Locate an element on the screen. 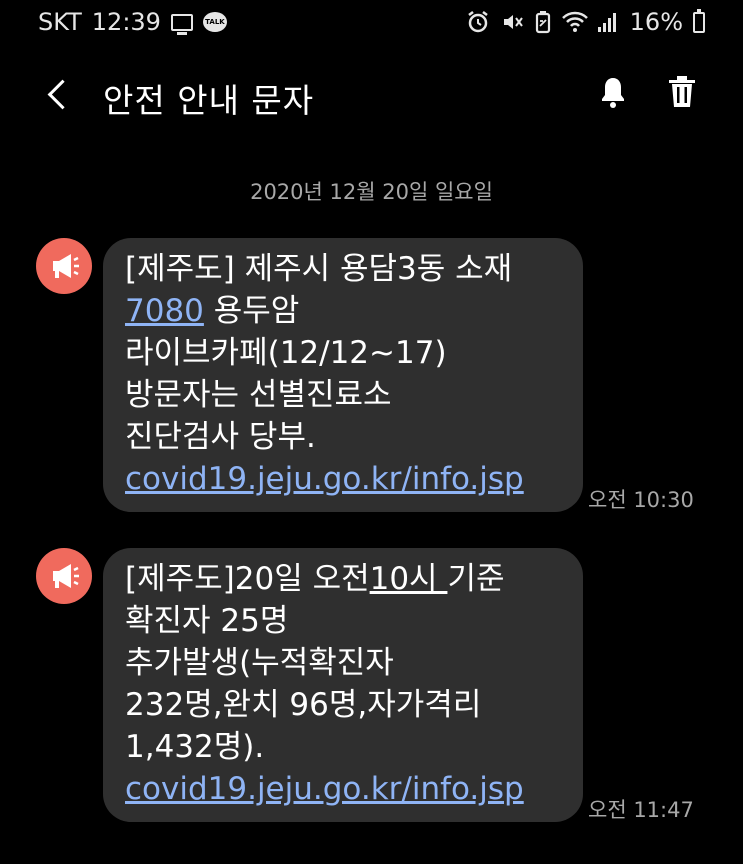 The image size is (743, 864). message-line: 라이브카페(12/12~17) is located at coordinates (286, 353).